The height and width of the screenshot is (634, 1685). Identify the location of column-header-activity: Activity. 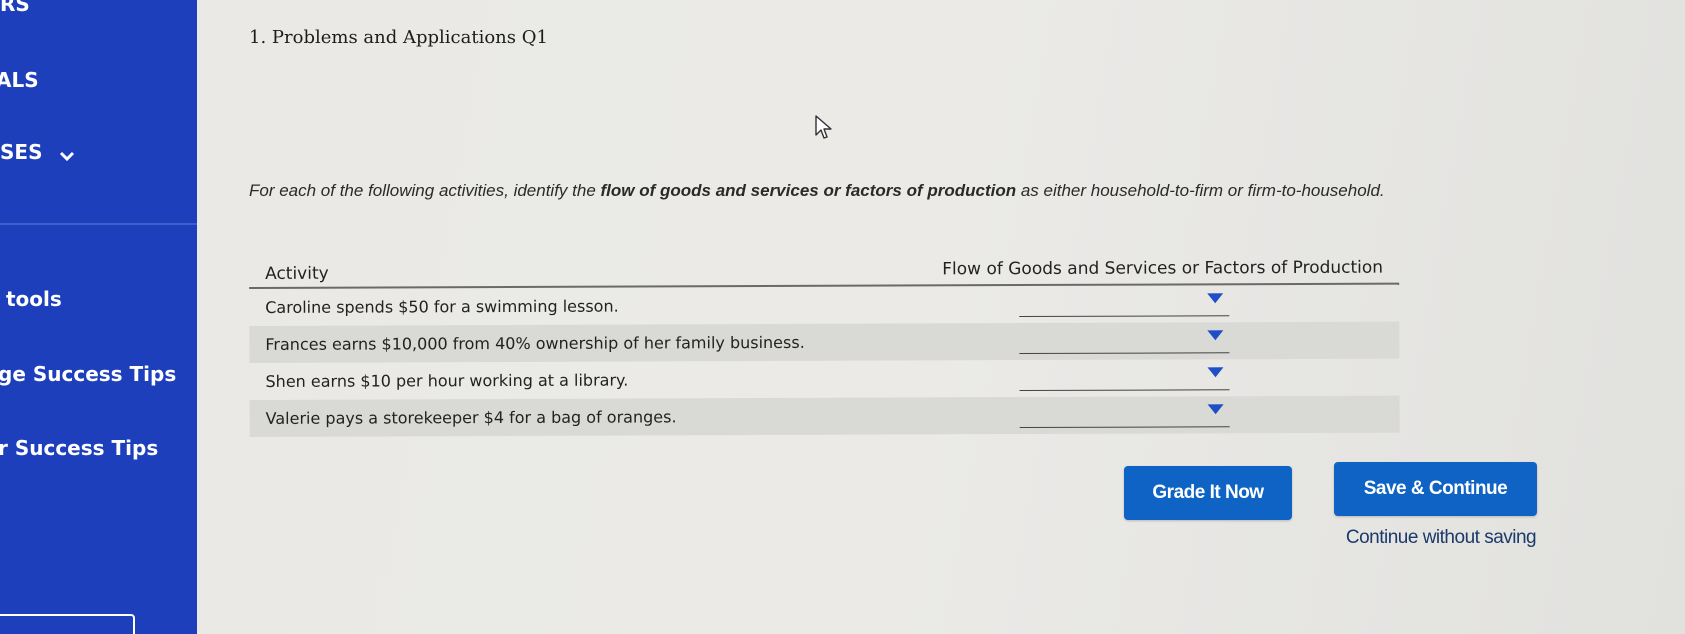
(297, 273).